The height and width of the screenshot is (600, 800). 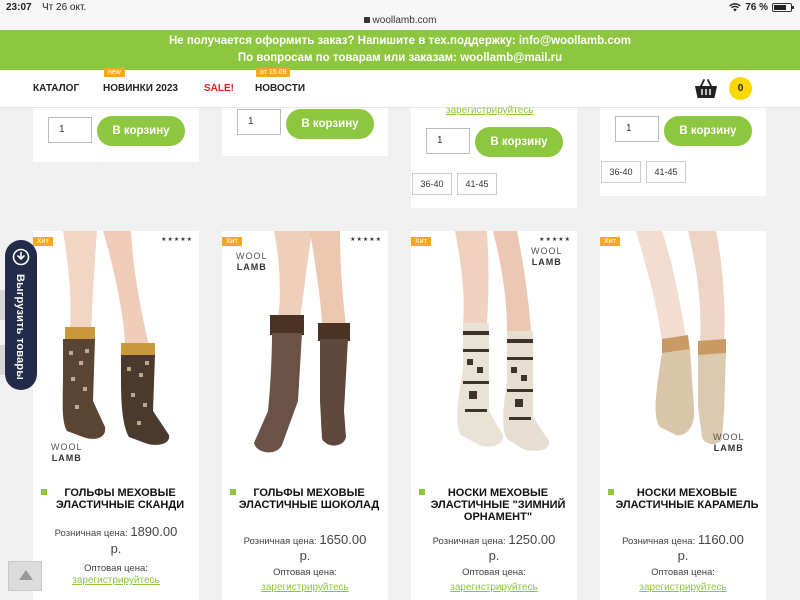 I want to click on product-title: ГОЛЬФЫ МЕХОВЫЕ ЭЛАСТИЧНЫЕ ШОКОЛАД, so click(x=309, y=499).